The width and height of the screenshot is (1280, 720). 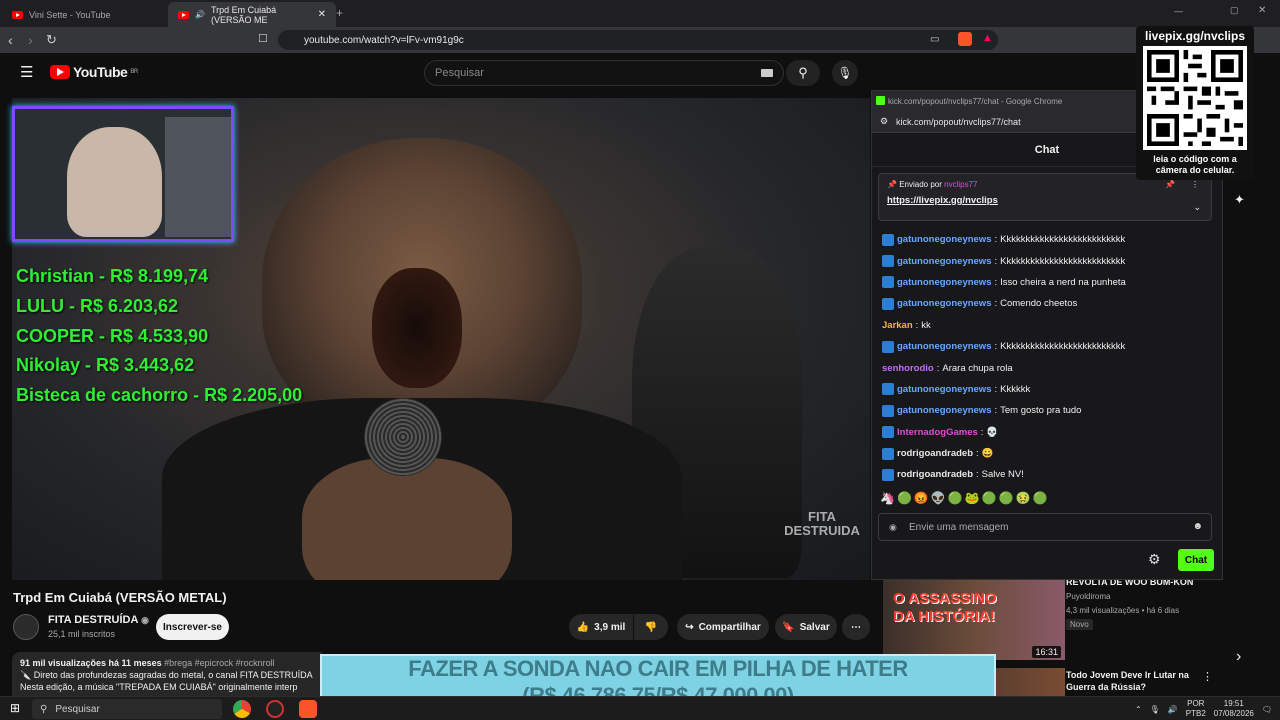 What do you see at coordinates (822, 530) in the screenshot?
I see `watermark-line2: DESTRUIDA` at bounding box center [822, 530].